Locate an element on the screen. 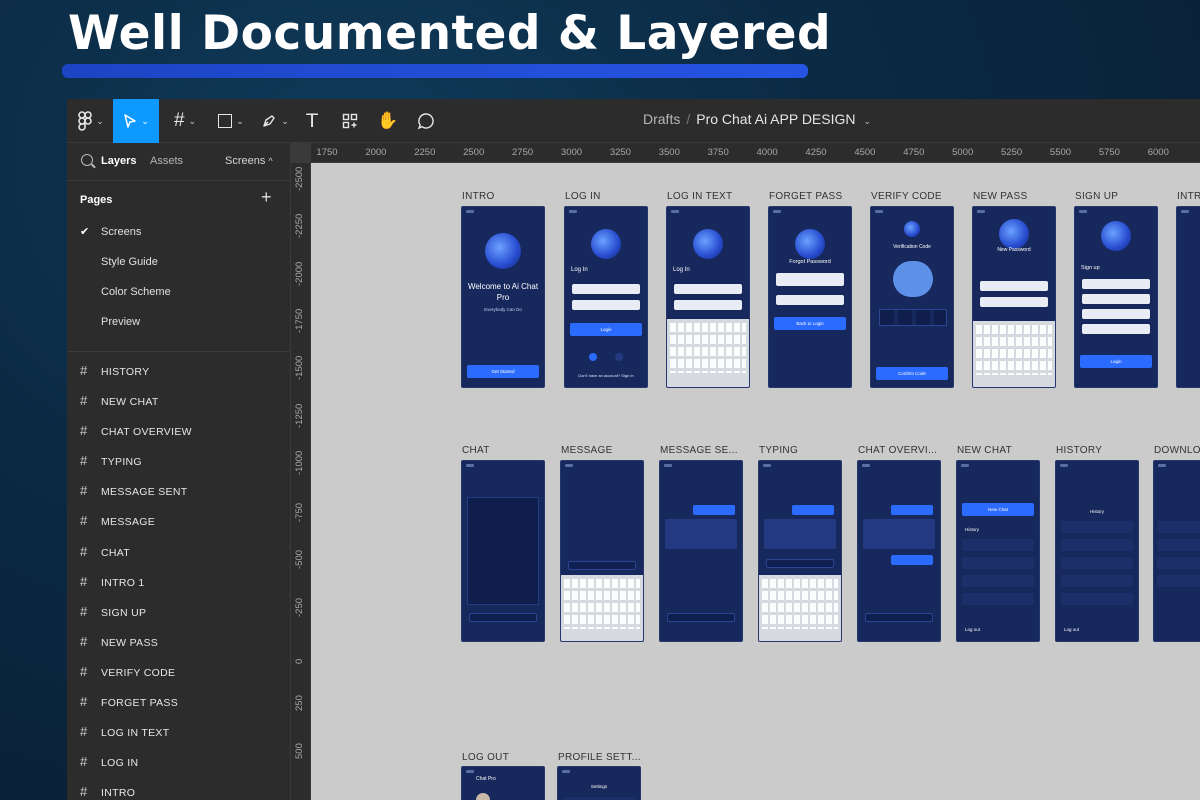 Image resolution: width=1200 pixels, height=800 pixels. screen-download is located at coordinates (1176, 551).